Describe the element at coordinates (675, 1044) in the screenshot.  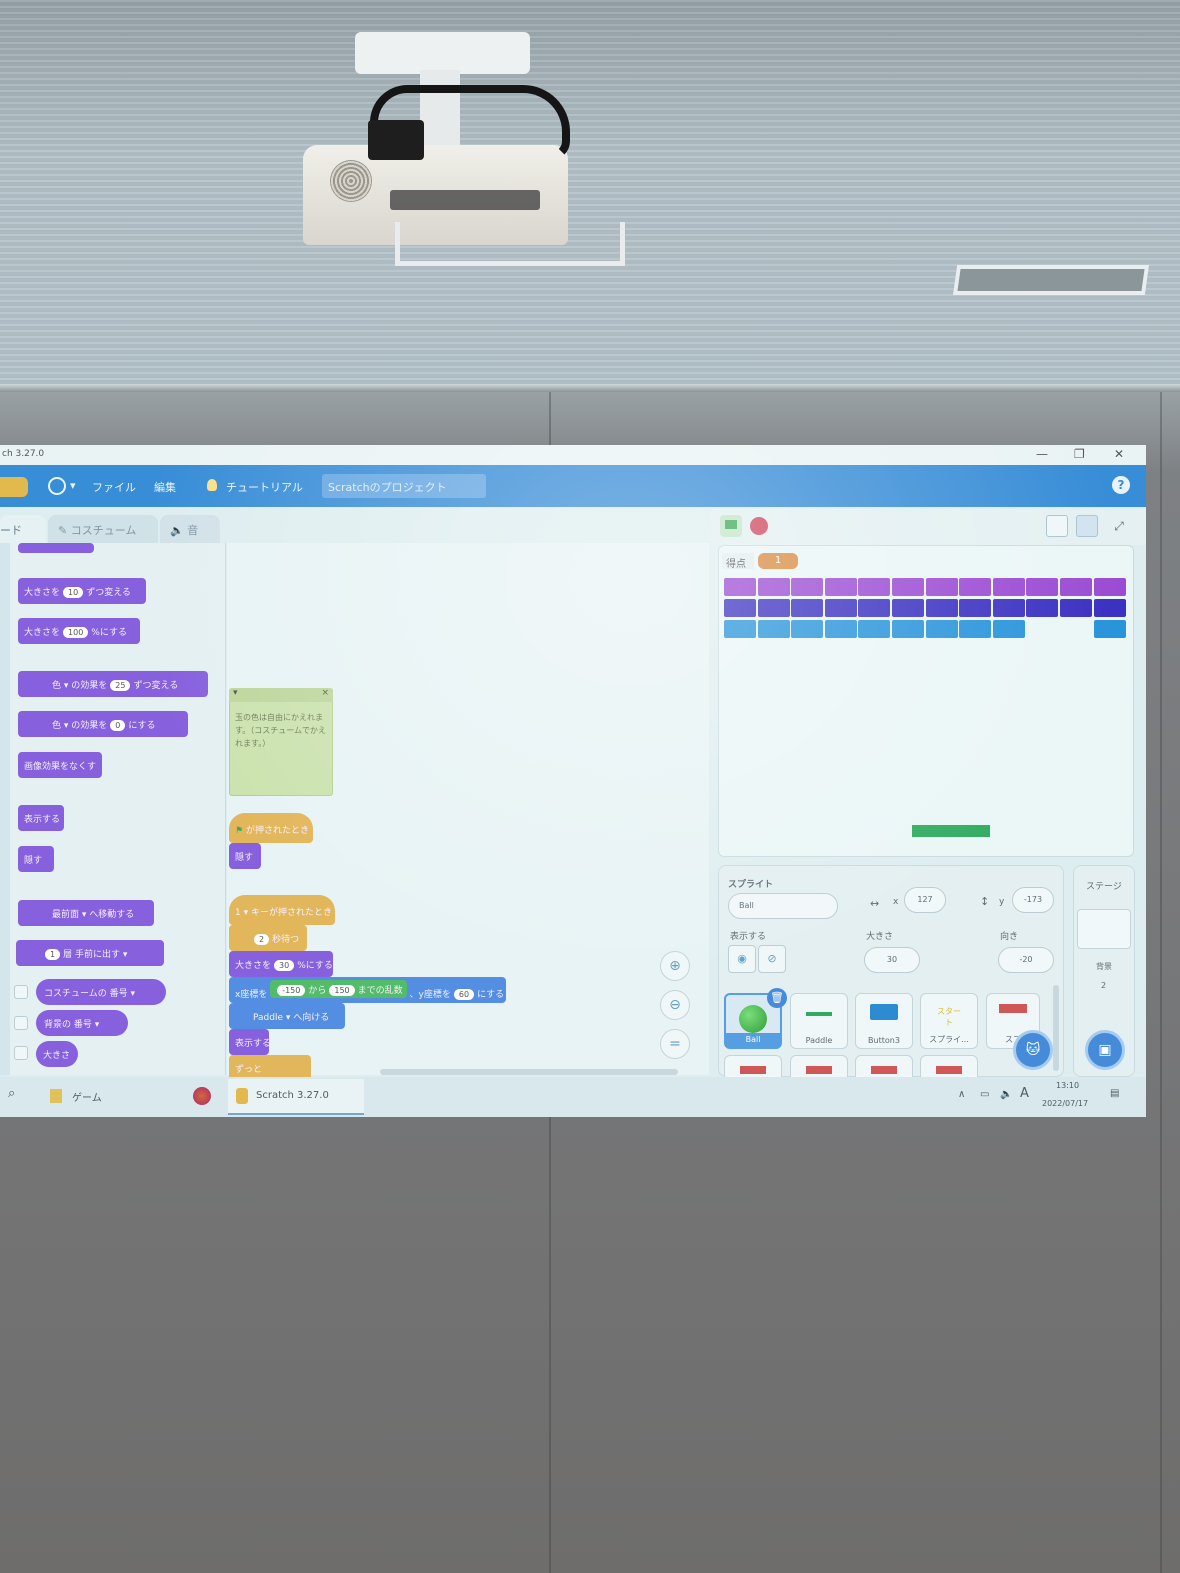
I see `zoom-reset-icon: =` at that location.